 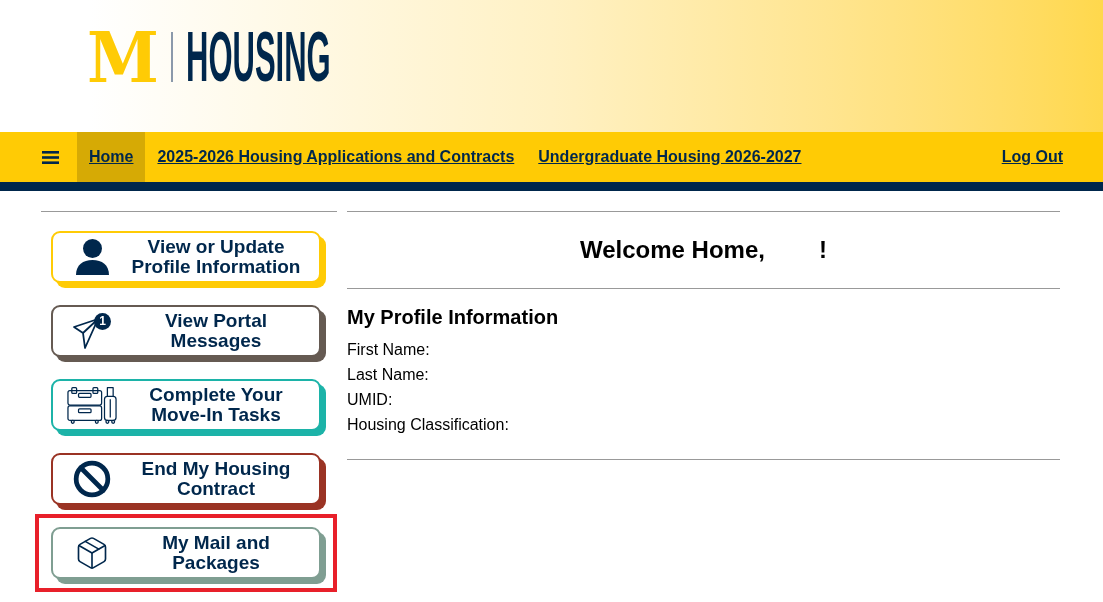 I want to click on logo-letter: M, so click(x=123, y=57).